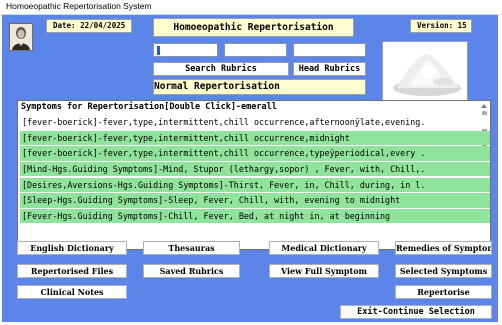 This screenshot has height=325, width=502. What do you see at coordinates (191, 271) in the screenshot?
I see `saved-rubrics-button: Saved Rubrics` at bounding box center [191, 271].